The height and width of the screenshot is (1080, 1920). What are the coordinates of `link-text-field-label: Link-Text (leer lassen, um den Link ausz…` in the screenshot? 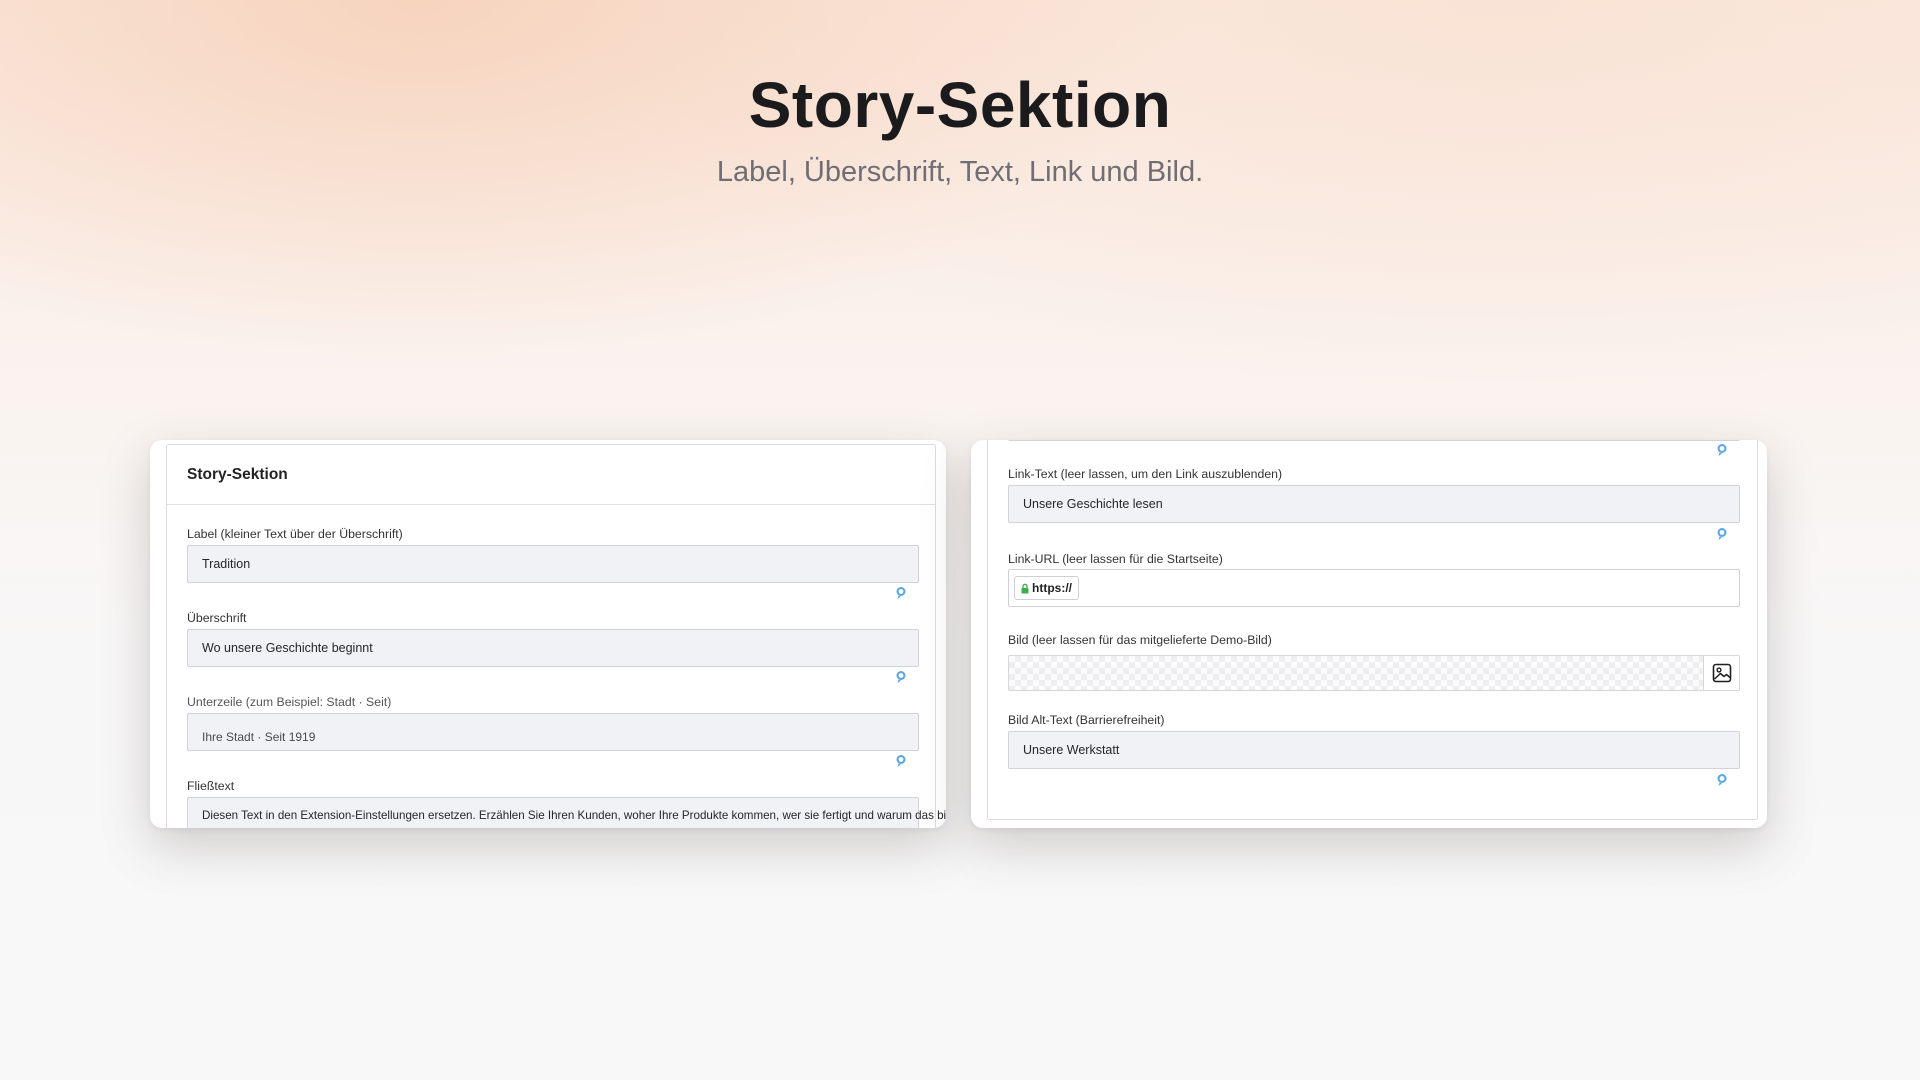 It's located at (1145, 474).